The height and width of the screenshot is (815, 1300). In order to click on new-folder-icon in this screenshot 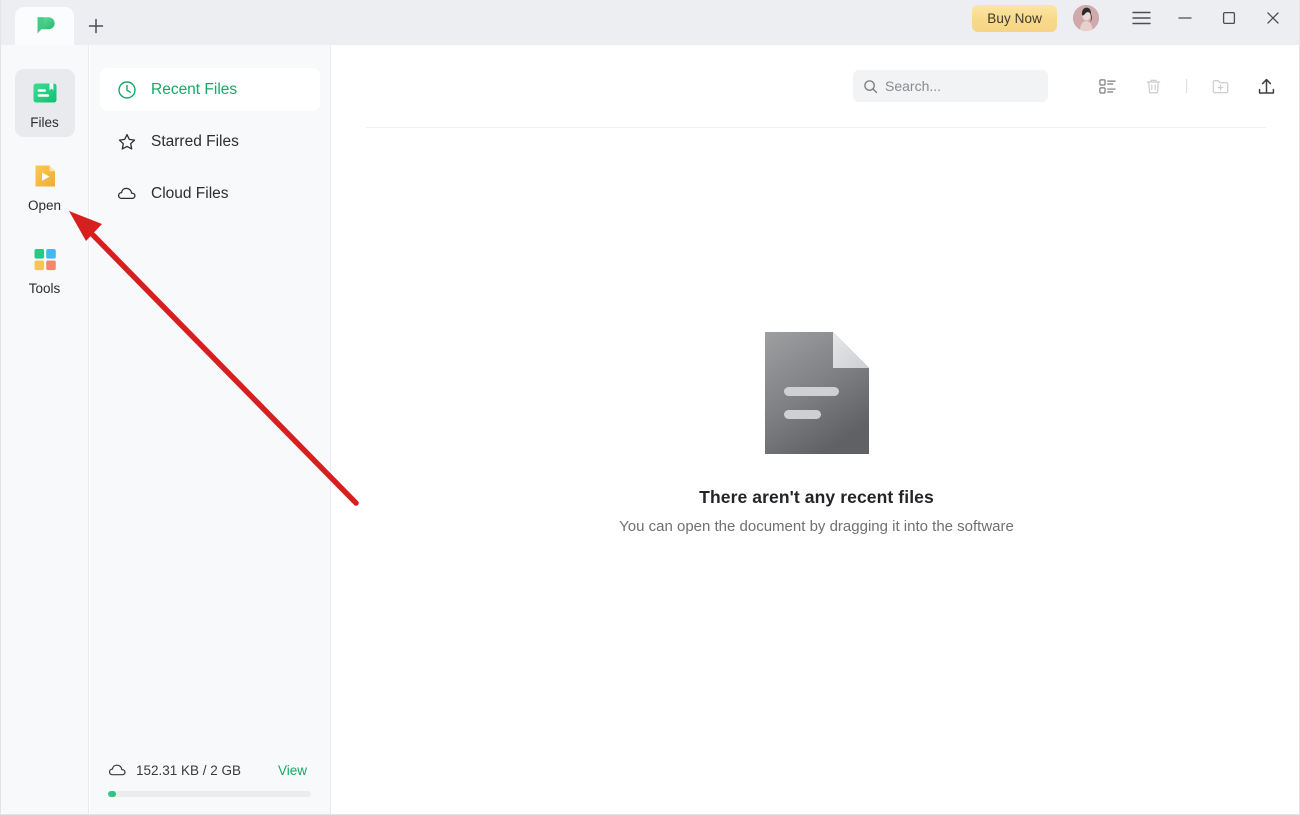, I will do `click(1220, 86)`.